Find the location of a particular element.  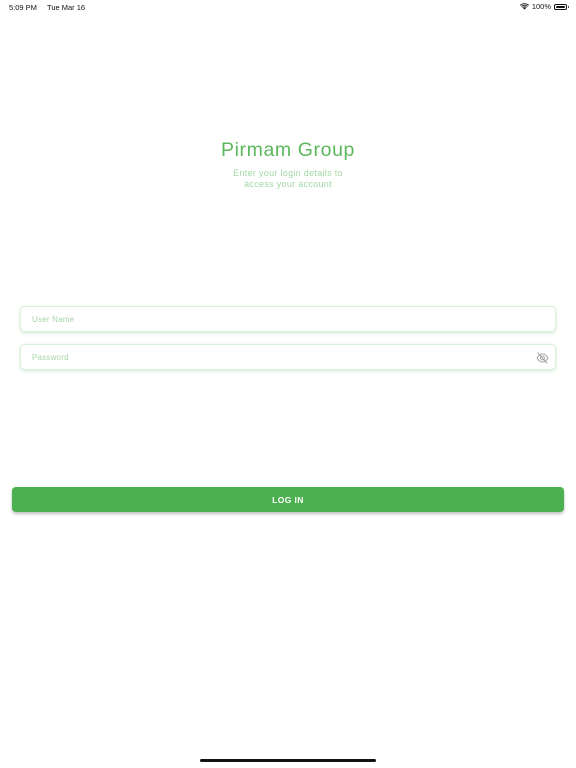

password-field is located at coordinates (288, 357).